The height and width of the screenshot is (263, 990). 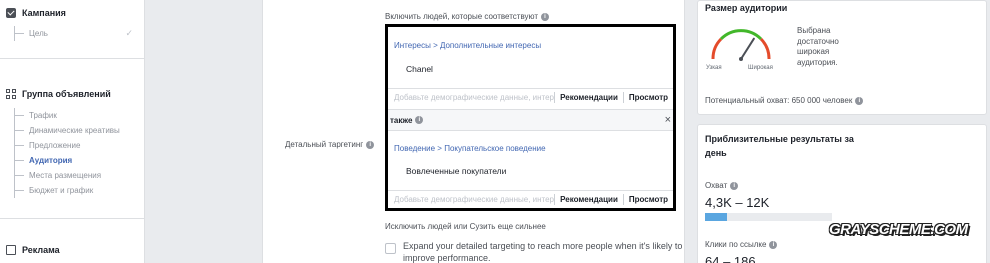 I want to click on gauge-arc-wide, so click(x=765, y=48).